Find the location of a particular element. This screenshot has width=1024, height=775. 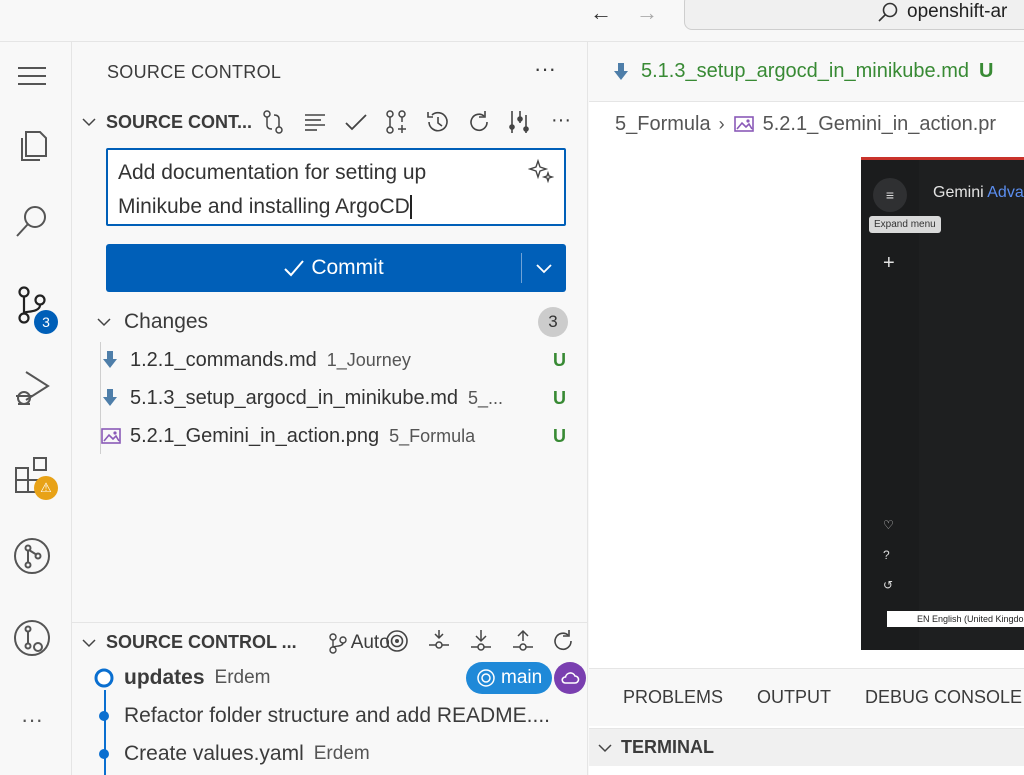

menu-icon: ≡ is located at coordinates (890, 195).